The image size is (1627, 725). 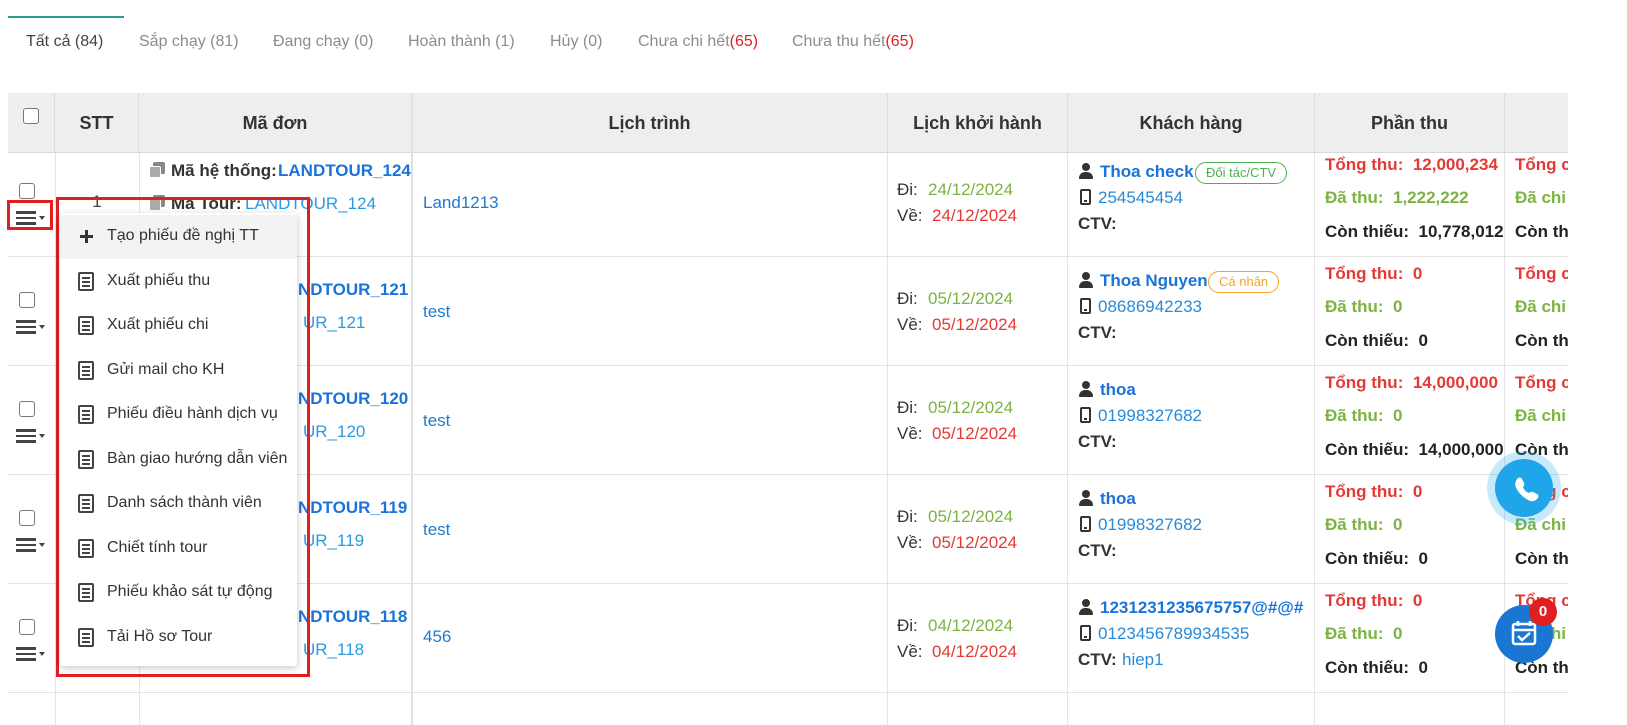 I want to click on system-code-link: NDTOUR_118, so click(x=352, y=617).